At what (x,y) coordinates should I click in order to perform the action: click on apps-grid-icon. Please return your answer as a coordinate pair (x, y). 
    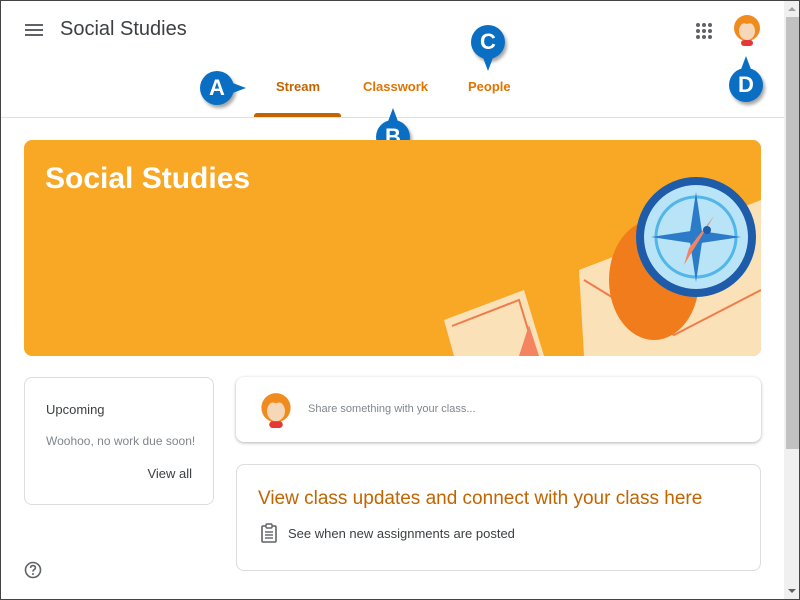
    Looking at the image, I should click on (704, 31).